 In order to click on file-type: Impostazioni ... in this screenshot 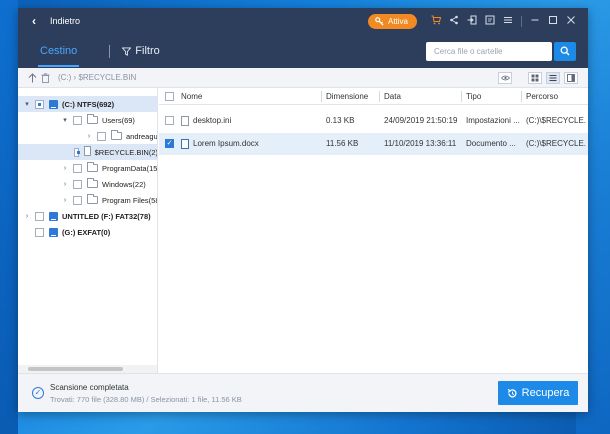, I will do `click(493, 120)`.